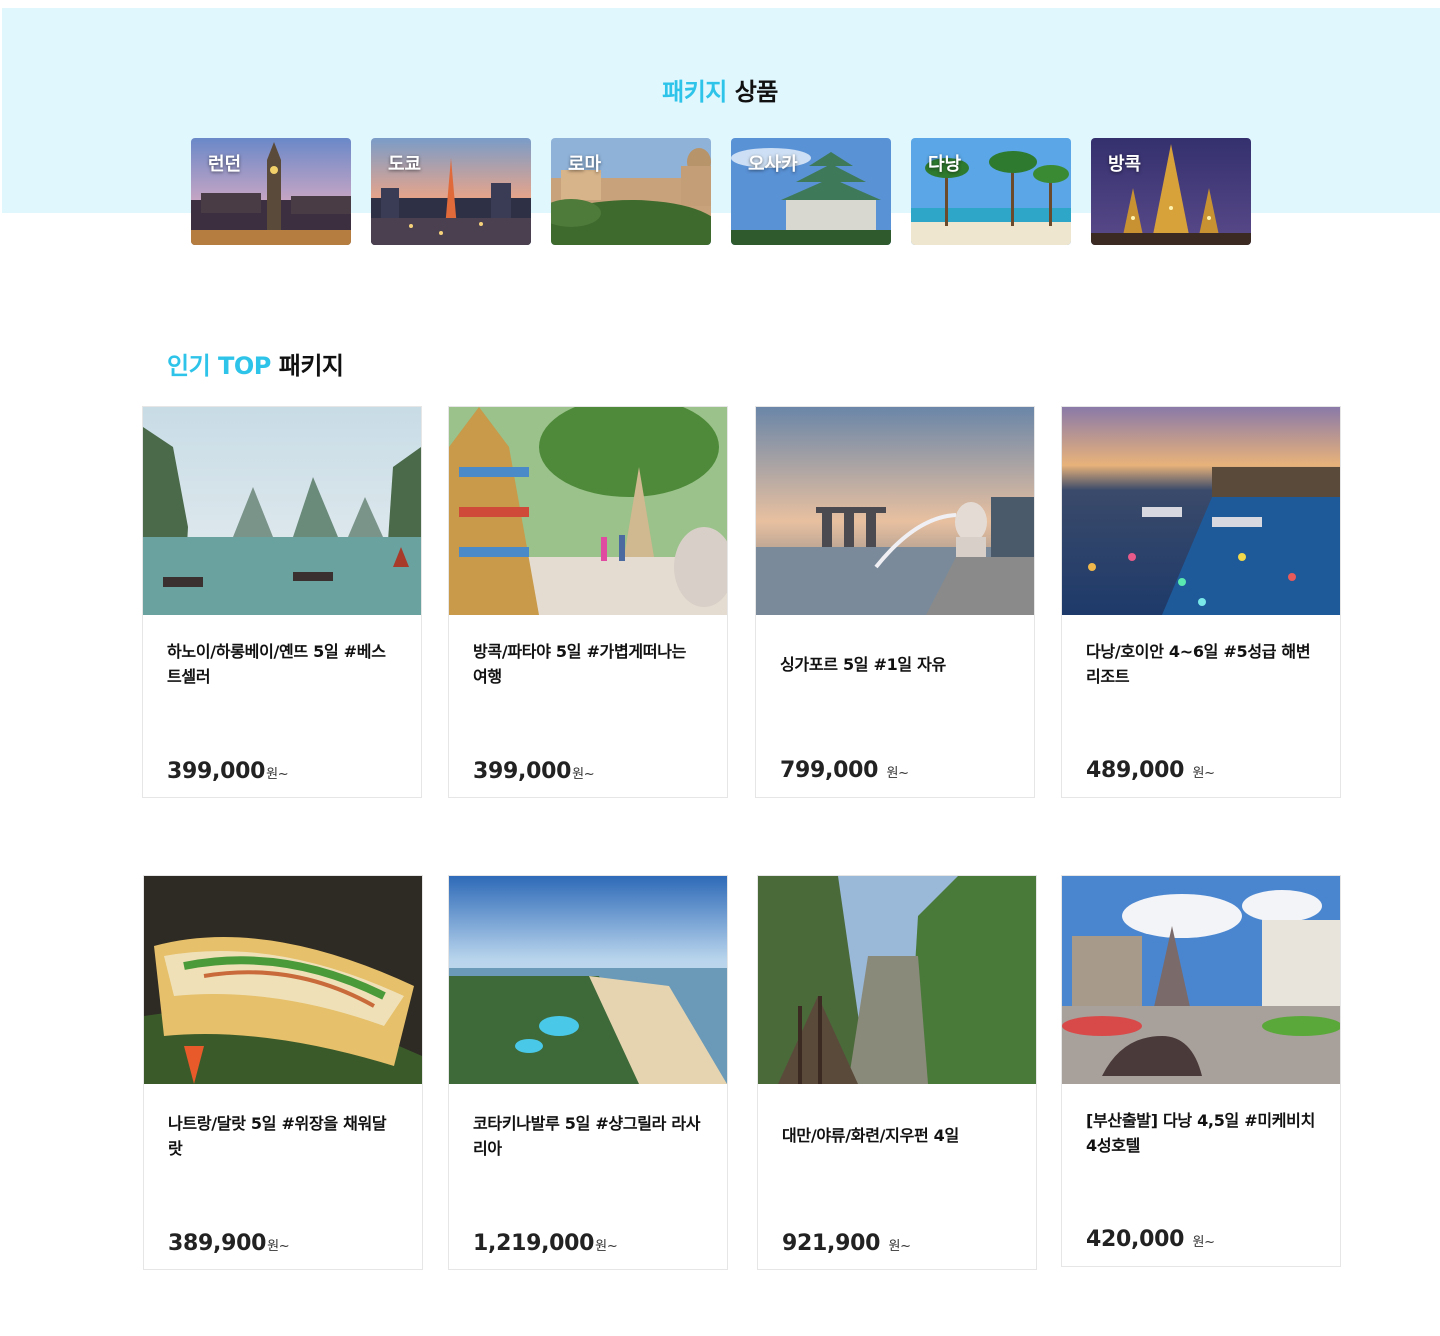  What do you see at coordinates (773, 164) in the screenshot?
I see `city-label-osaka: 오사카` at bounding box center [773, 164].